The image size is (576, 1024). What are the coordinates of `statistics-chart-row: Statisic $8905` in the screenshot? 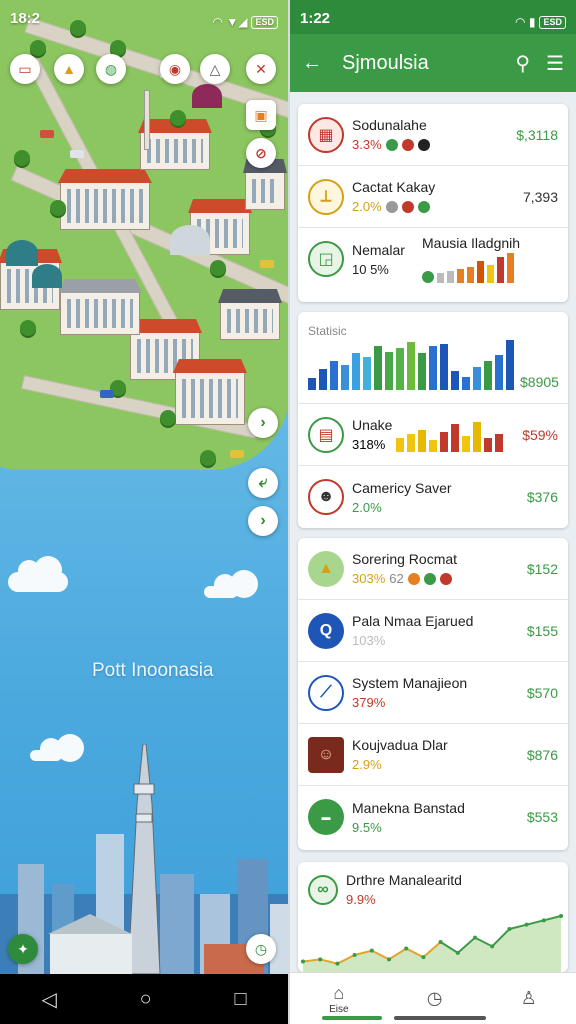 It's located at (433, 358).